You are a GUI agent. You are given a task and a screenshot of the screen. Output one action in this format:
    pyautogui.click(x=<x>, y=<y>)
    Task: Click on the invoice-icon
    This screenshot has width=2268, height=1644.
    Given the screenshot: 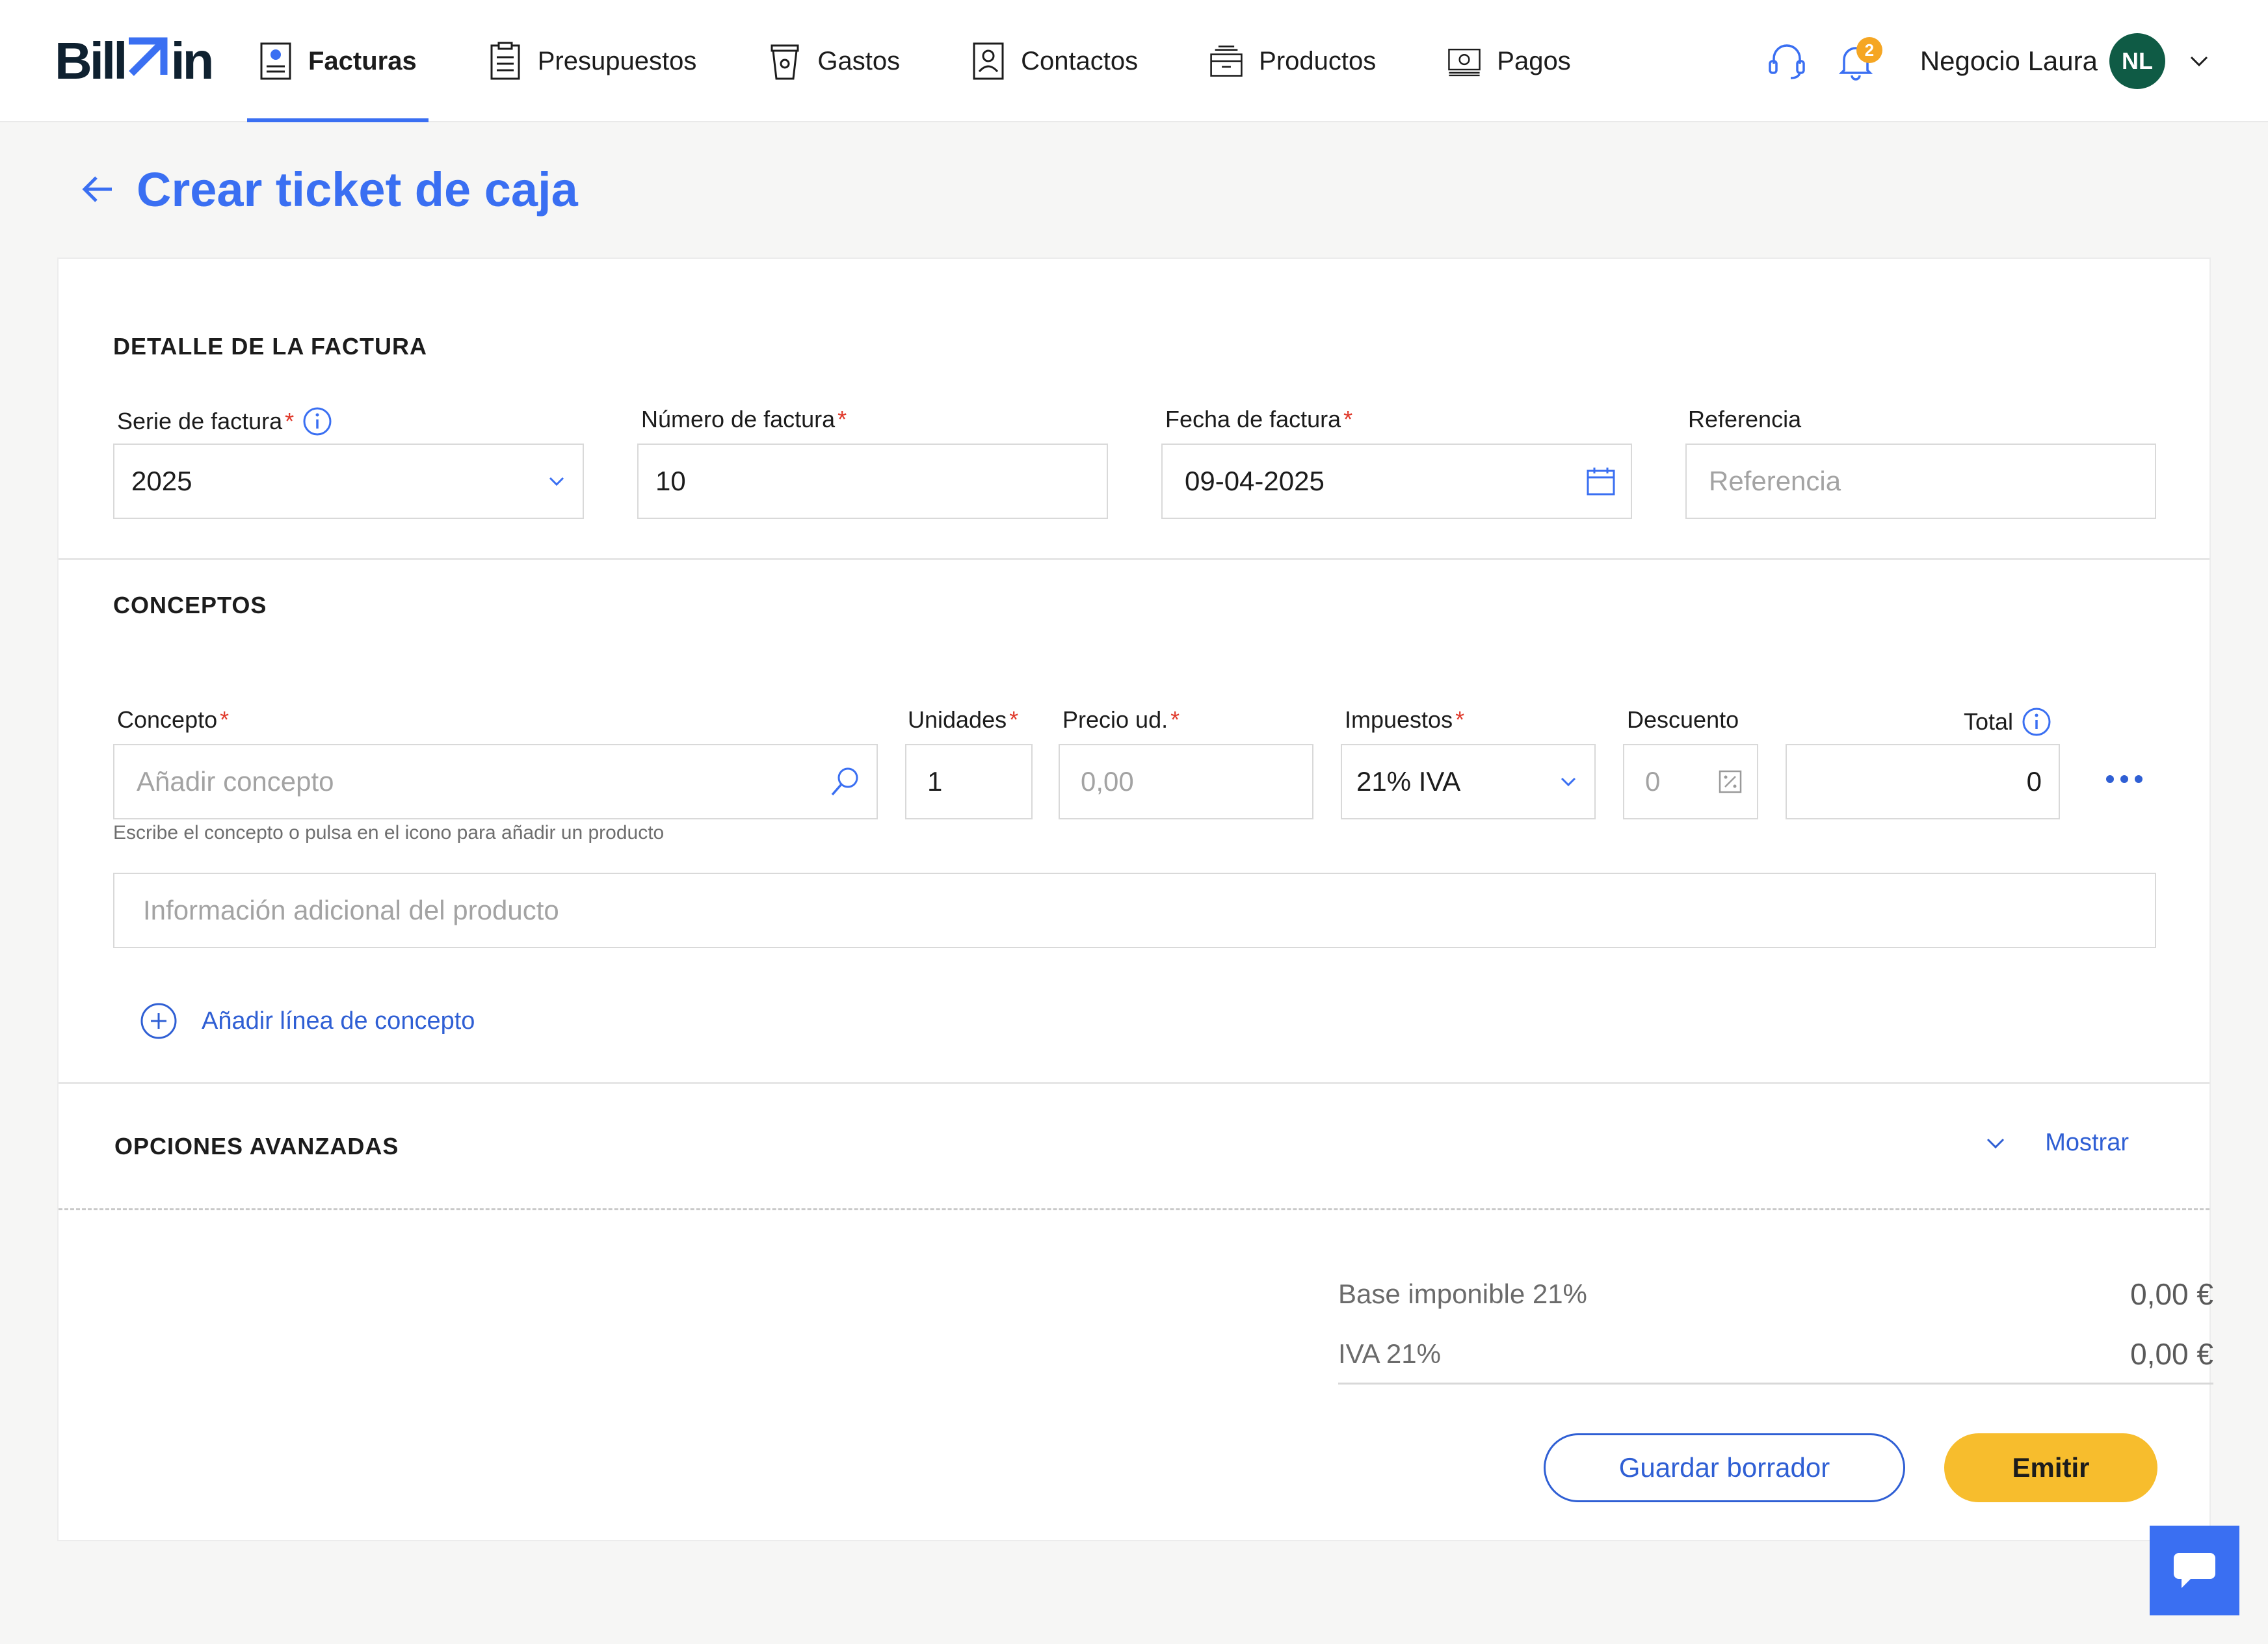 What is the action you would take?
    pyautogui.click(x=275, y=61)
    